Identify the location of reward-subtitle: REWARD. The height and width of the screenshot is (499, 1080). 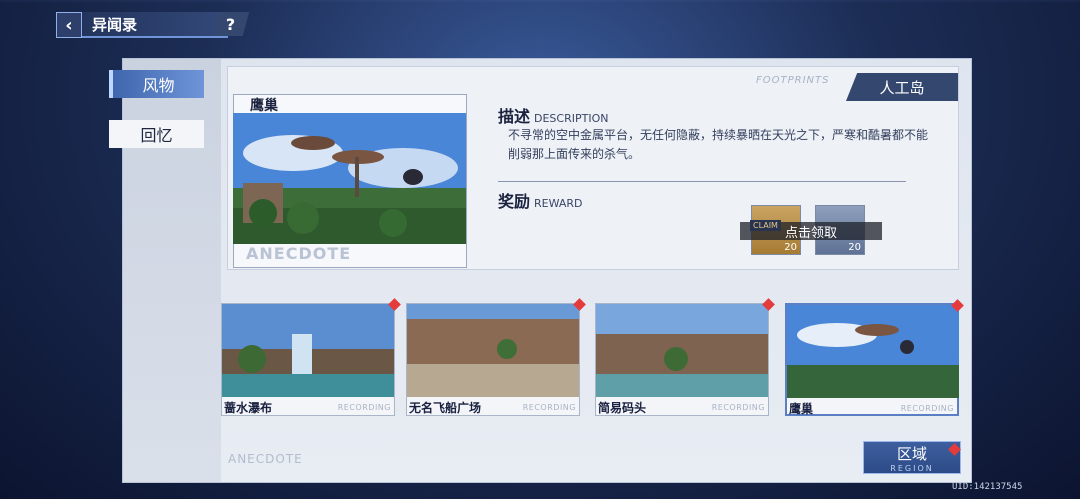
(558, 203).